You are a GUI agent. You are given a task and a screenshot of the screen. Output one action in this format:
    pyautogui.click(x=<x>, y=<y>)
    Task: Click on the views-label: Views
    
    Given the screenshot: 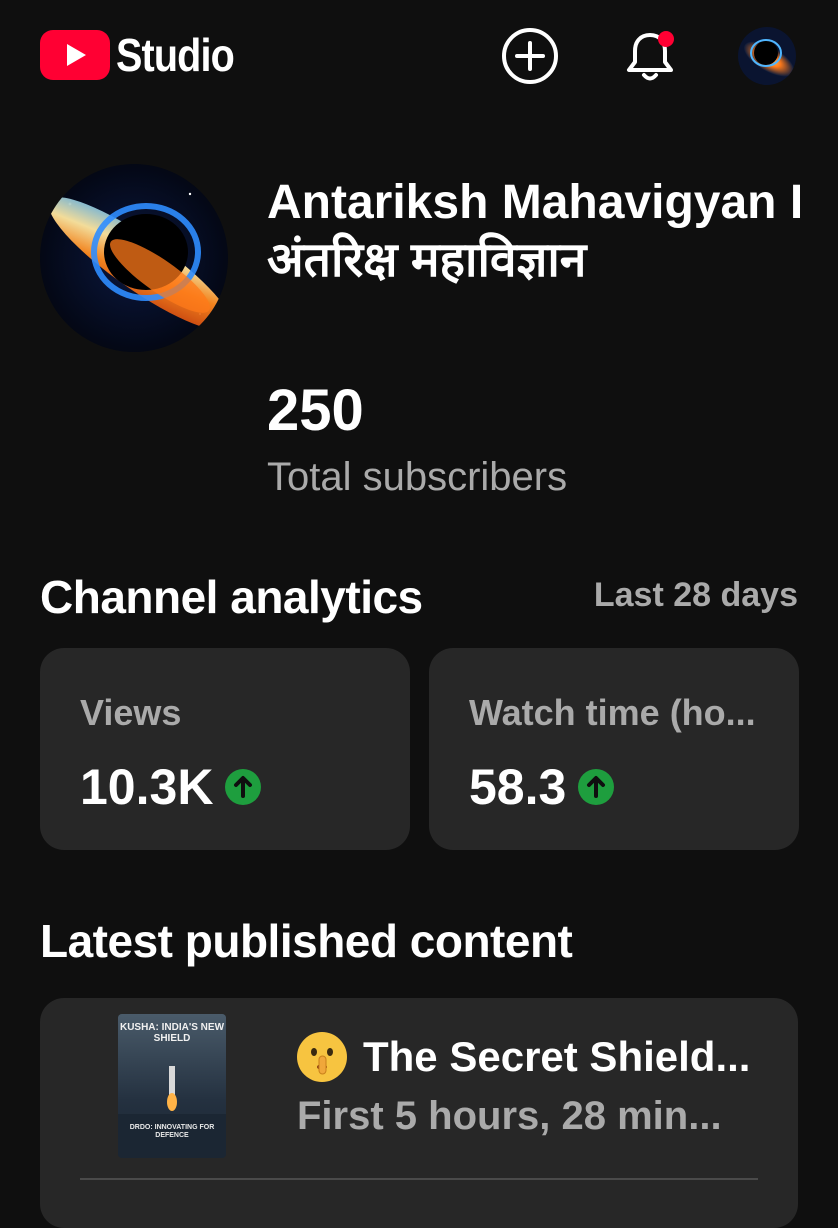 What is the action you would take?
    pyautogui.click(x=131, y=712)
    